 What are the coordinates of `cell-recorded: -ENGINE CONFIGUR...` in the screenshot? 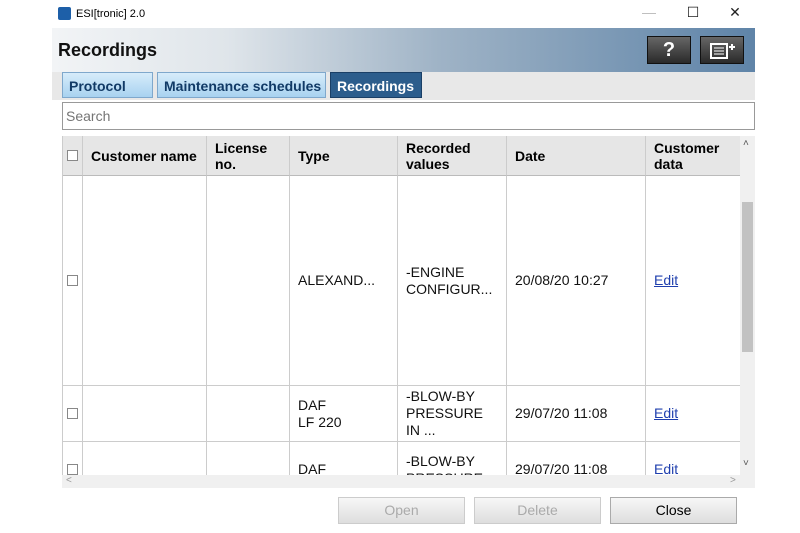 It's located at (449, 280).